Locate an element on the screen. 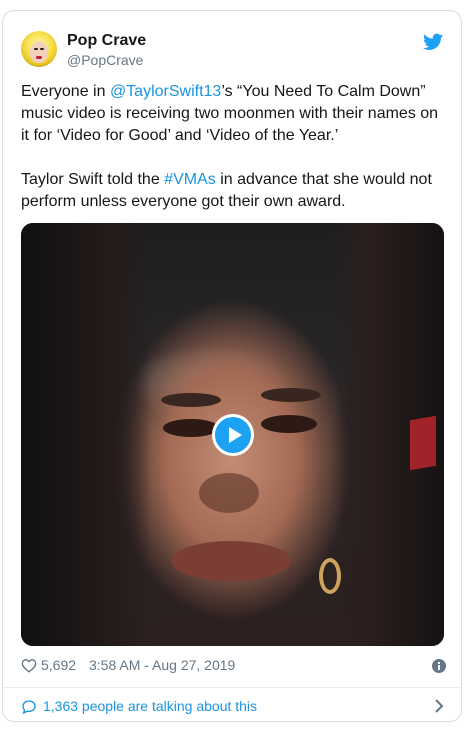 Image resolution: width=465 pixels, height=734 pixels. timestamp: 3:58 AM - Aug 27, 2019 is located at coordinates (162, 665).